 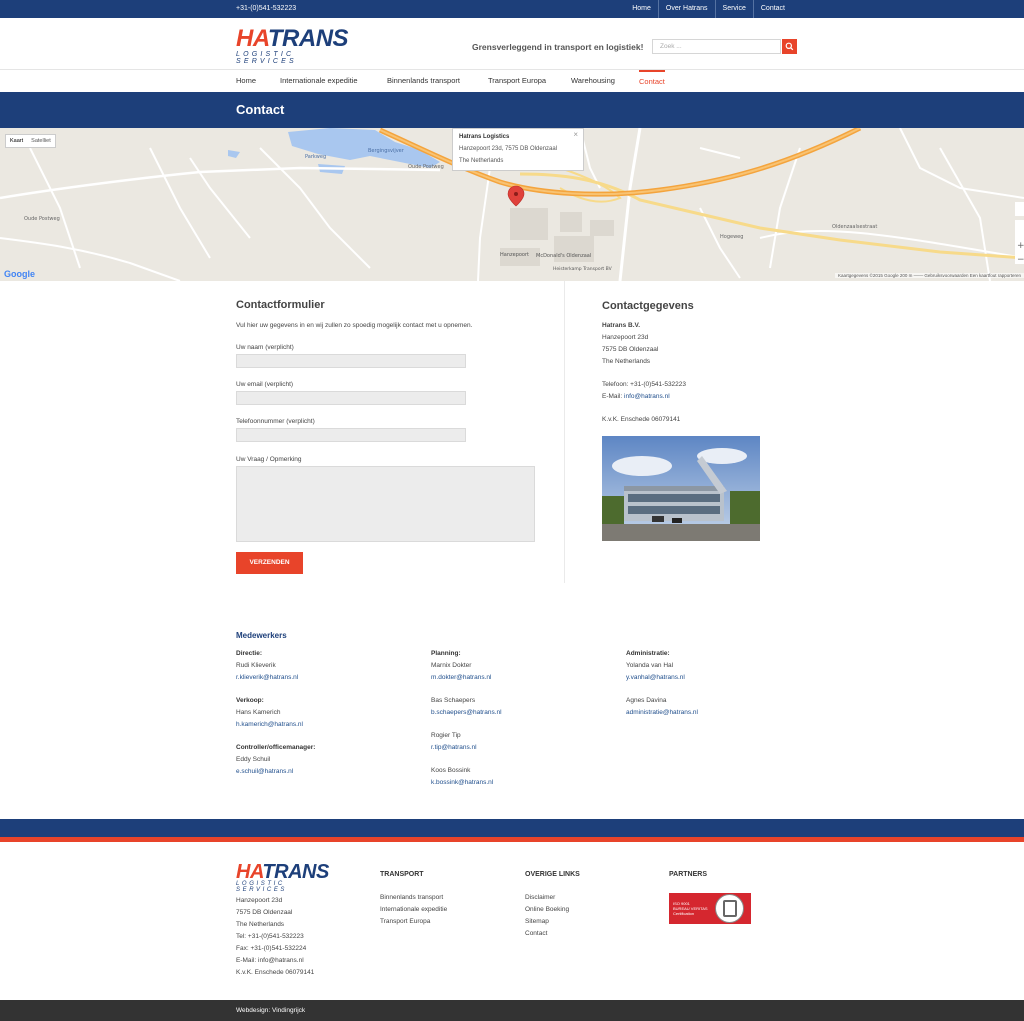 What do you see at coordinates (385, 504) in the screenshot?
I see `message-textarea` at bounding box center [385, 504].